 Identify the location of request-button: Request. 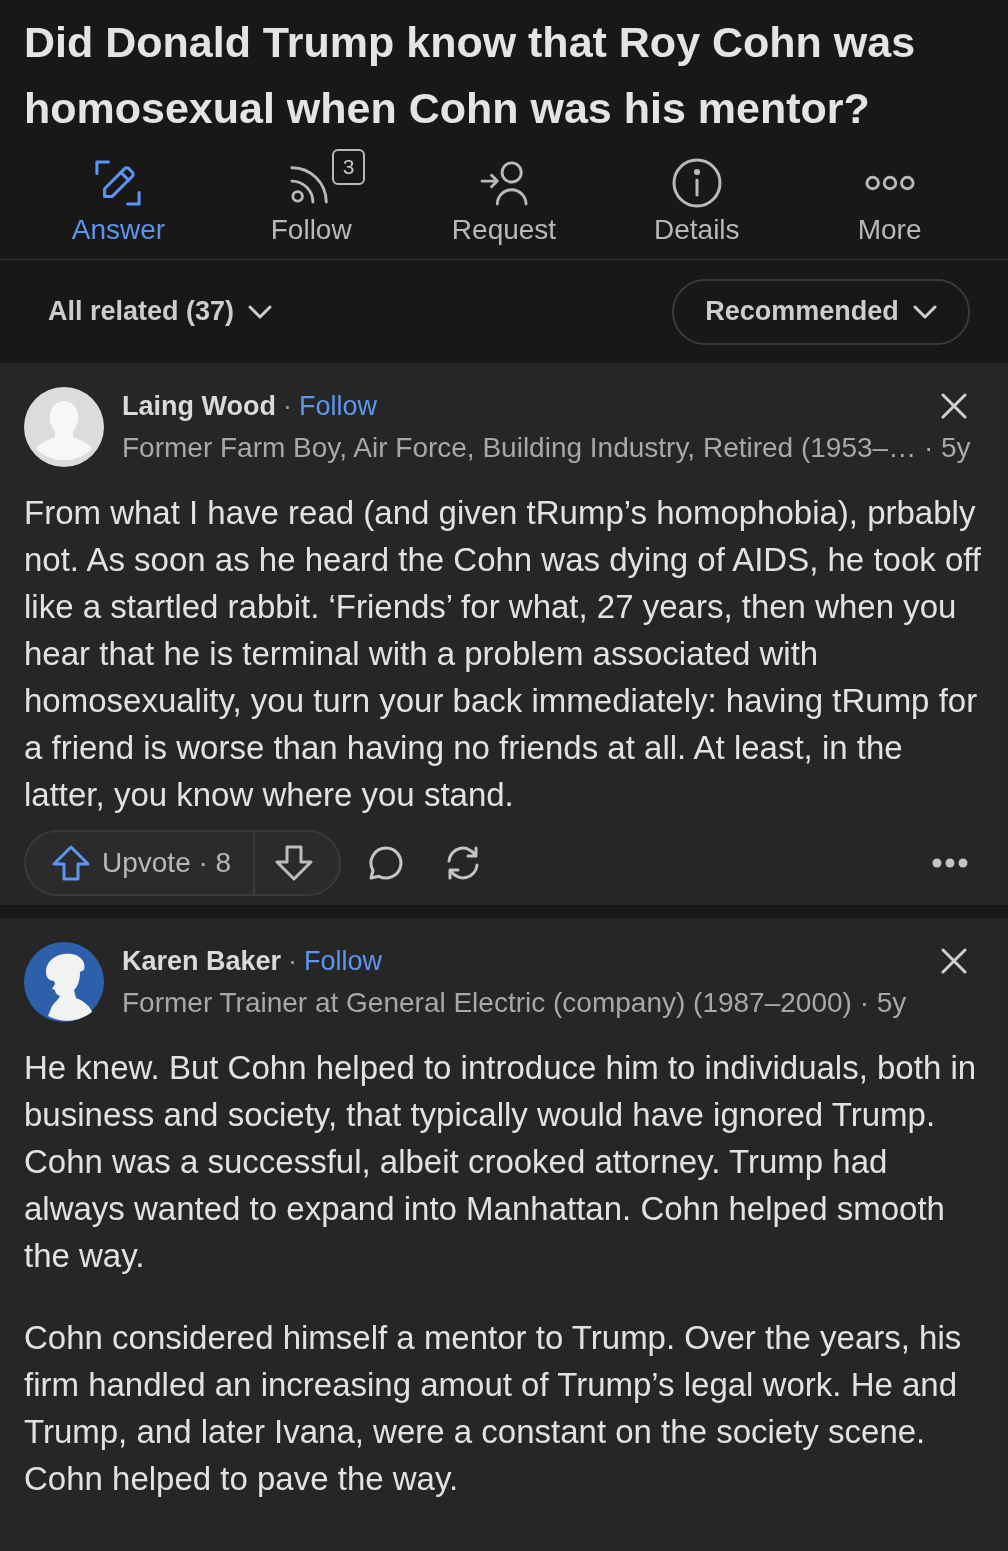
(504, 196).